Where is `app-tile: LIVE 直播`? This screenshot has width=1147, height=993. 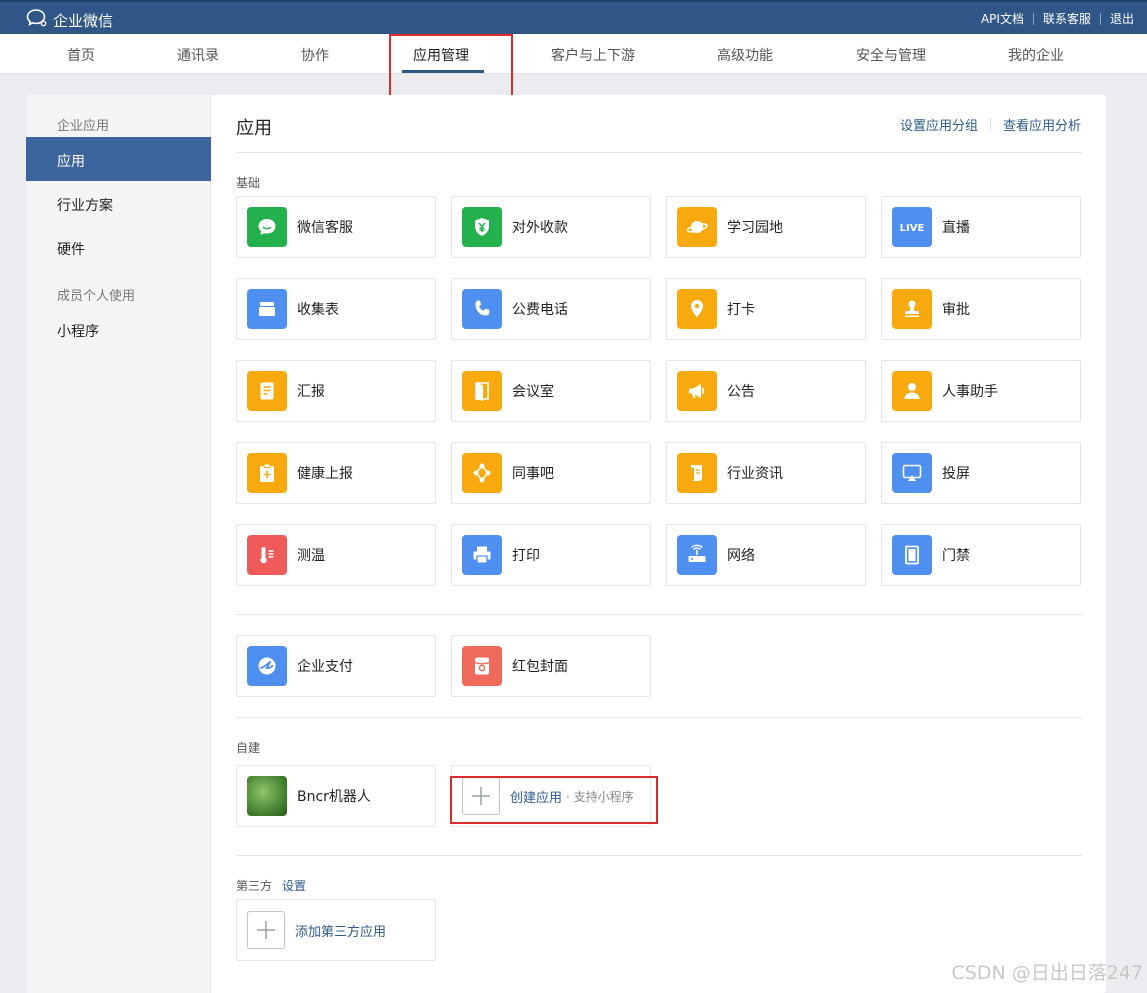
app-tile: LIVE 直播 is located at coordinates (981, 227).